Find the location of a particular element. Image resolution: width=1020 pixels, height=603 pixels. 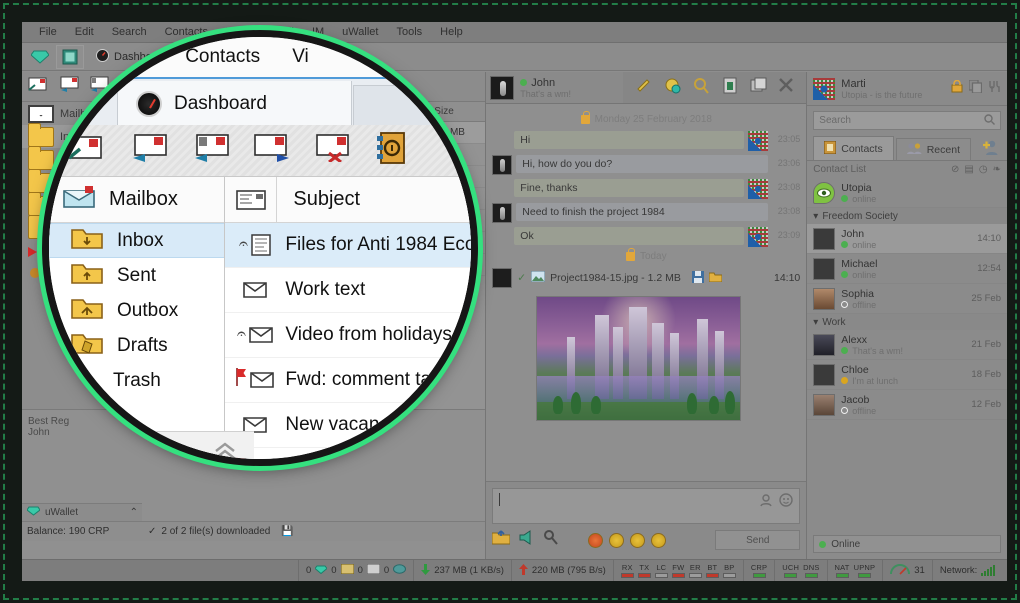

tab-recent: Recent is located at coordinates (933, 149).